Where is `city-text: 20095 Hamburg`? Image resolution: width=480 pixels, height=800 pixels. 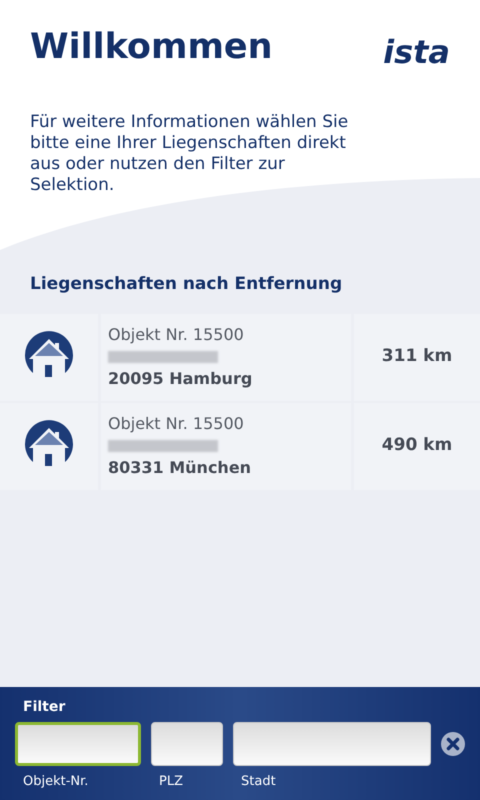 city-text: 20095 Hamburg is located at coordinates (181, 379).